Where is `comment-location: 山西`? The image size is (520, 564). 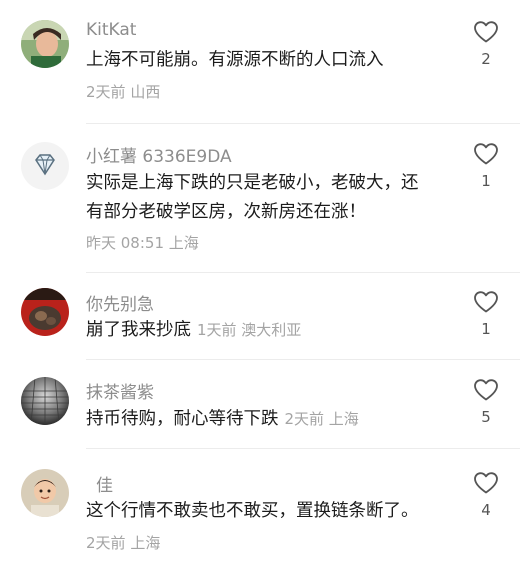 comment-location: 山西 is located at coordinates (145, 92).